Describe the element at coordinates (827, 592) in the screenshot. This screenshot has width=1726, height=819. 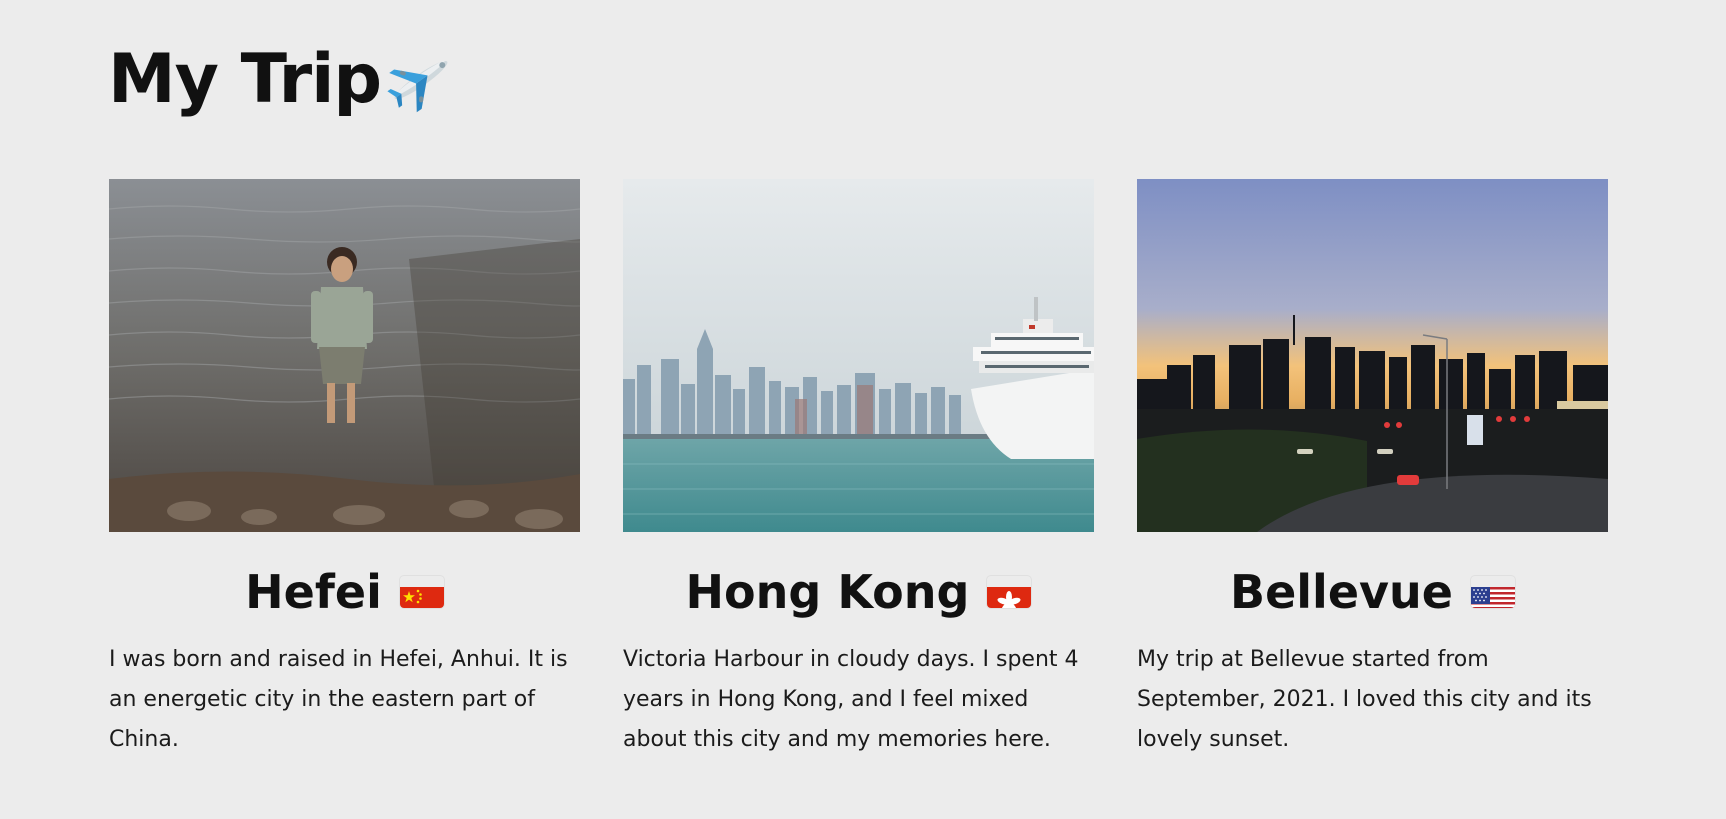
I see `card-city-name: Hong Kong` at that location.